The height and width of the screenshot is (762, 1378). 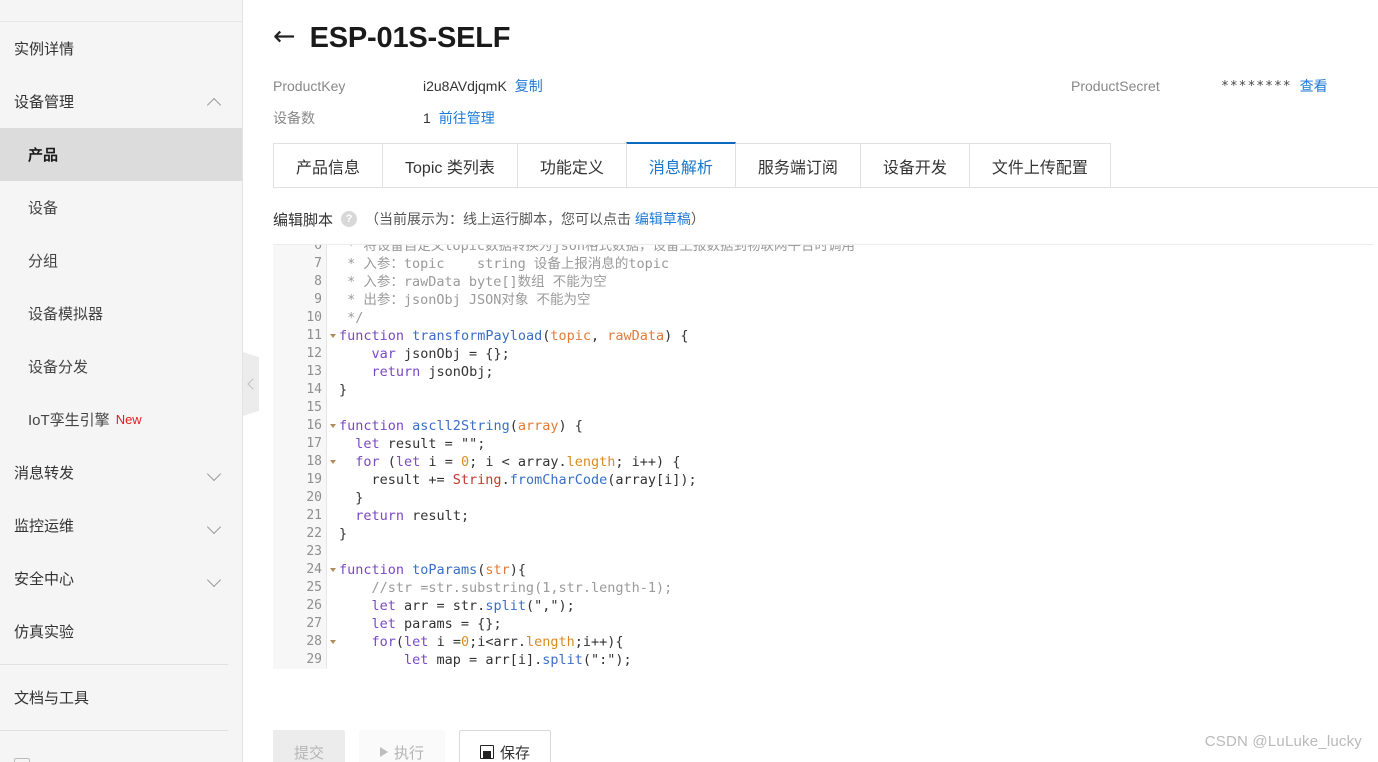 What do you see at coordinates (1314, 86) in the screenshot?
I see `view-product-secret-link: 查看` at bounding box center [1314, 86].